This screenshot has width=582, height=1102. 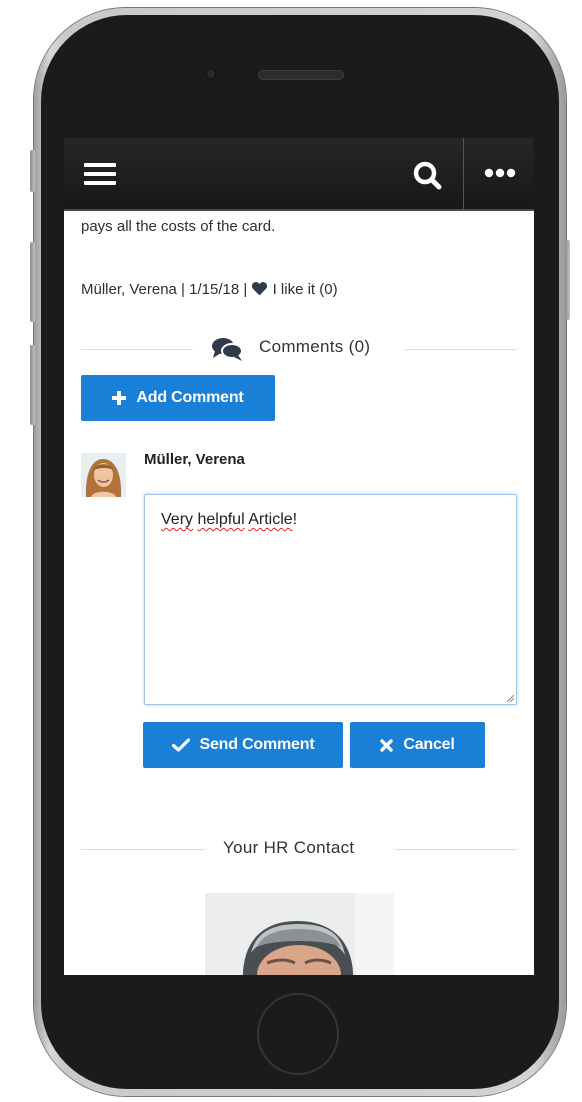 I want to click on search-icon, so click(x=428, y=176).